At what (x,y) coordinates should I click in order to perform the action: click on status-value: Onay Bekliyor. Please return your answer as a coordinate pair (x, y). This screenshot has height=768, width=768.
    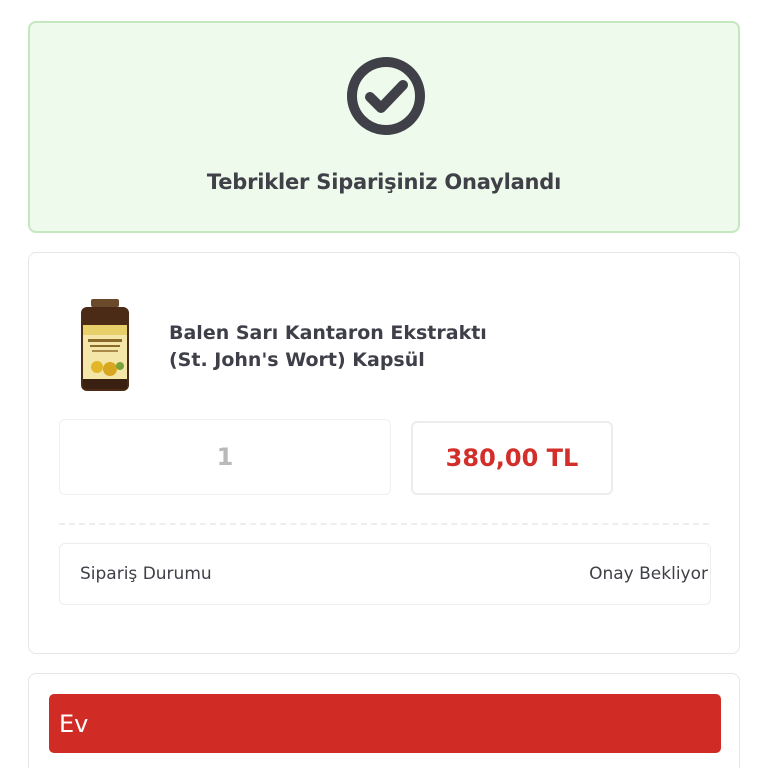
    Looking at the image, I should click on (648, 574).